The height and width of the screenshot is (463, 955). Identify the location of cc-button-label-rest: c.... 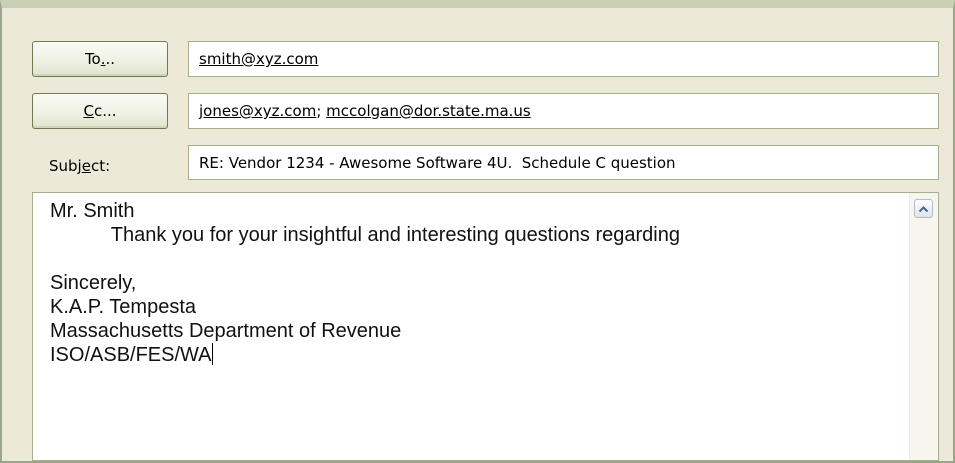
(105, 111).